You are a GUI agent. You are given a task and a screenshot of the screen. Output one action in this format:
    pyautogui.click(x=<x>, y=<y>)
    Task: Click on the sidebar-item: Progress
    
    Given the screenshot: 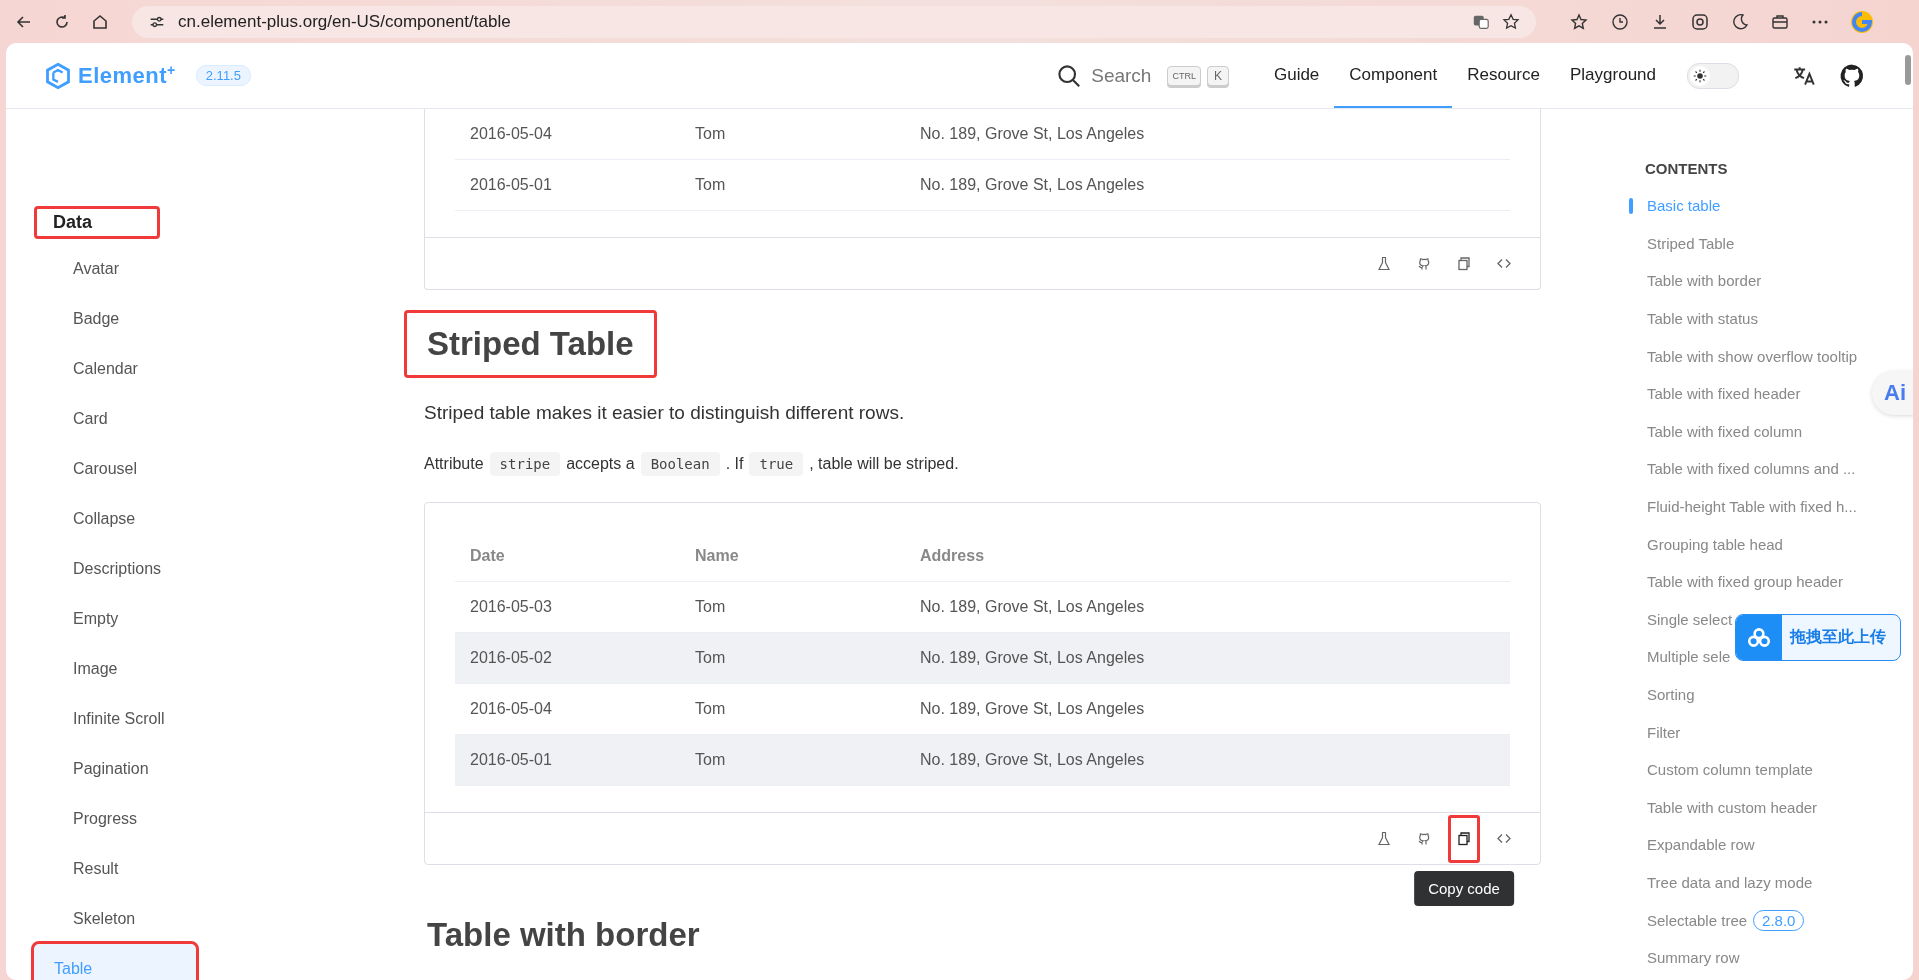 What is the action you would take?
    pyautogui.click(x=168, y=816)
    